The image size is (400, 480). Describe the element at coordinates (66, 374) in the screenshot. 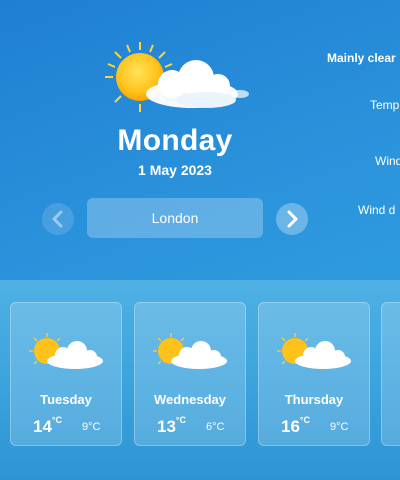

I see `forecast-card: Tuesday 14°C 9°C` at that location.